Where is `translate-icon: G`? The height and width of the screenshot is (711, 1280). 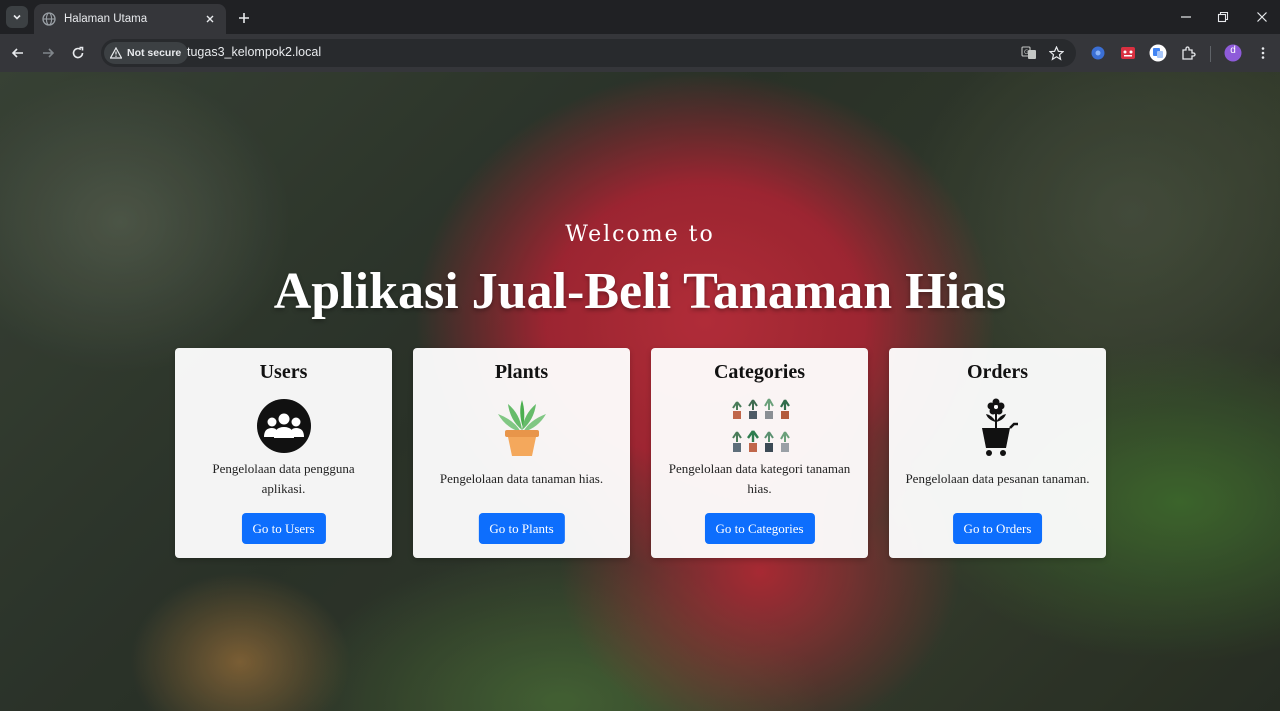
translate-icon: G is located at coordinates (1029, 53).